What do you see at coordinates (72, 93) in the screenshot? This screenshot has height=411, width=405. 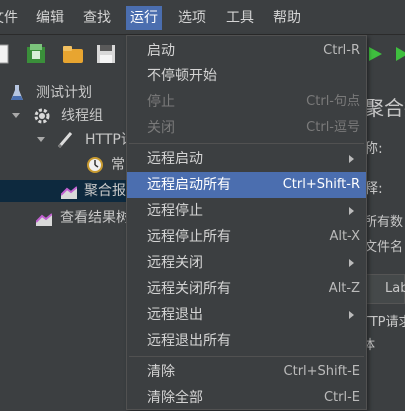 I see `tree-item-test-plan: 测试计划` at bounding box center [72, 93].